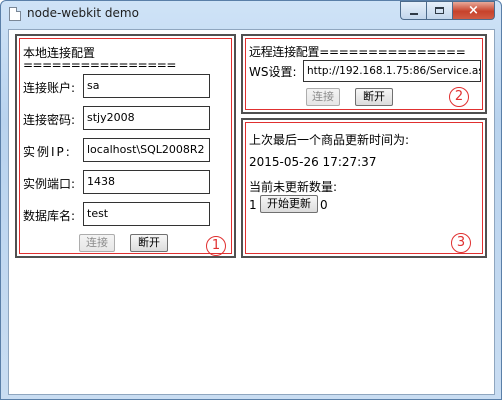 This screenshot has width=502, height=400. I want to click on ws-label: WS设置:, so click(273, 72).